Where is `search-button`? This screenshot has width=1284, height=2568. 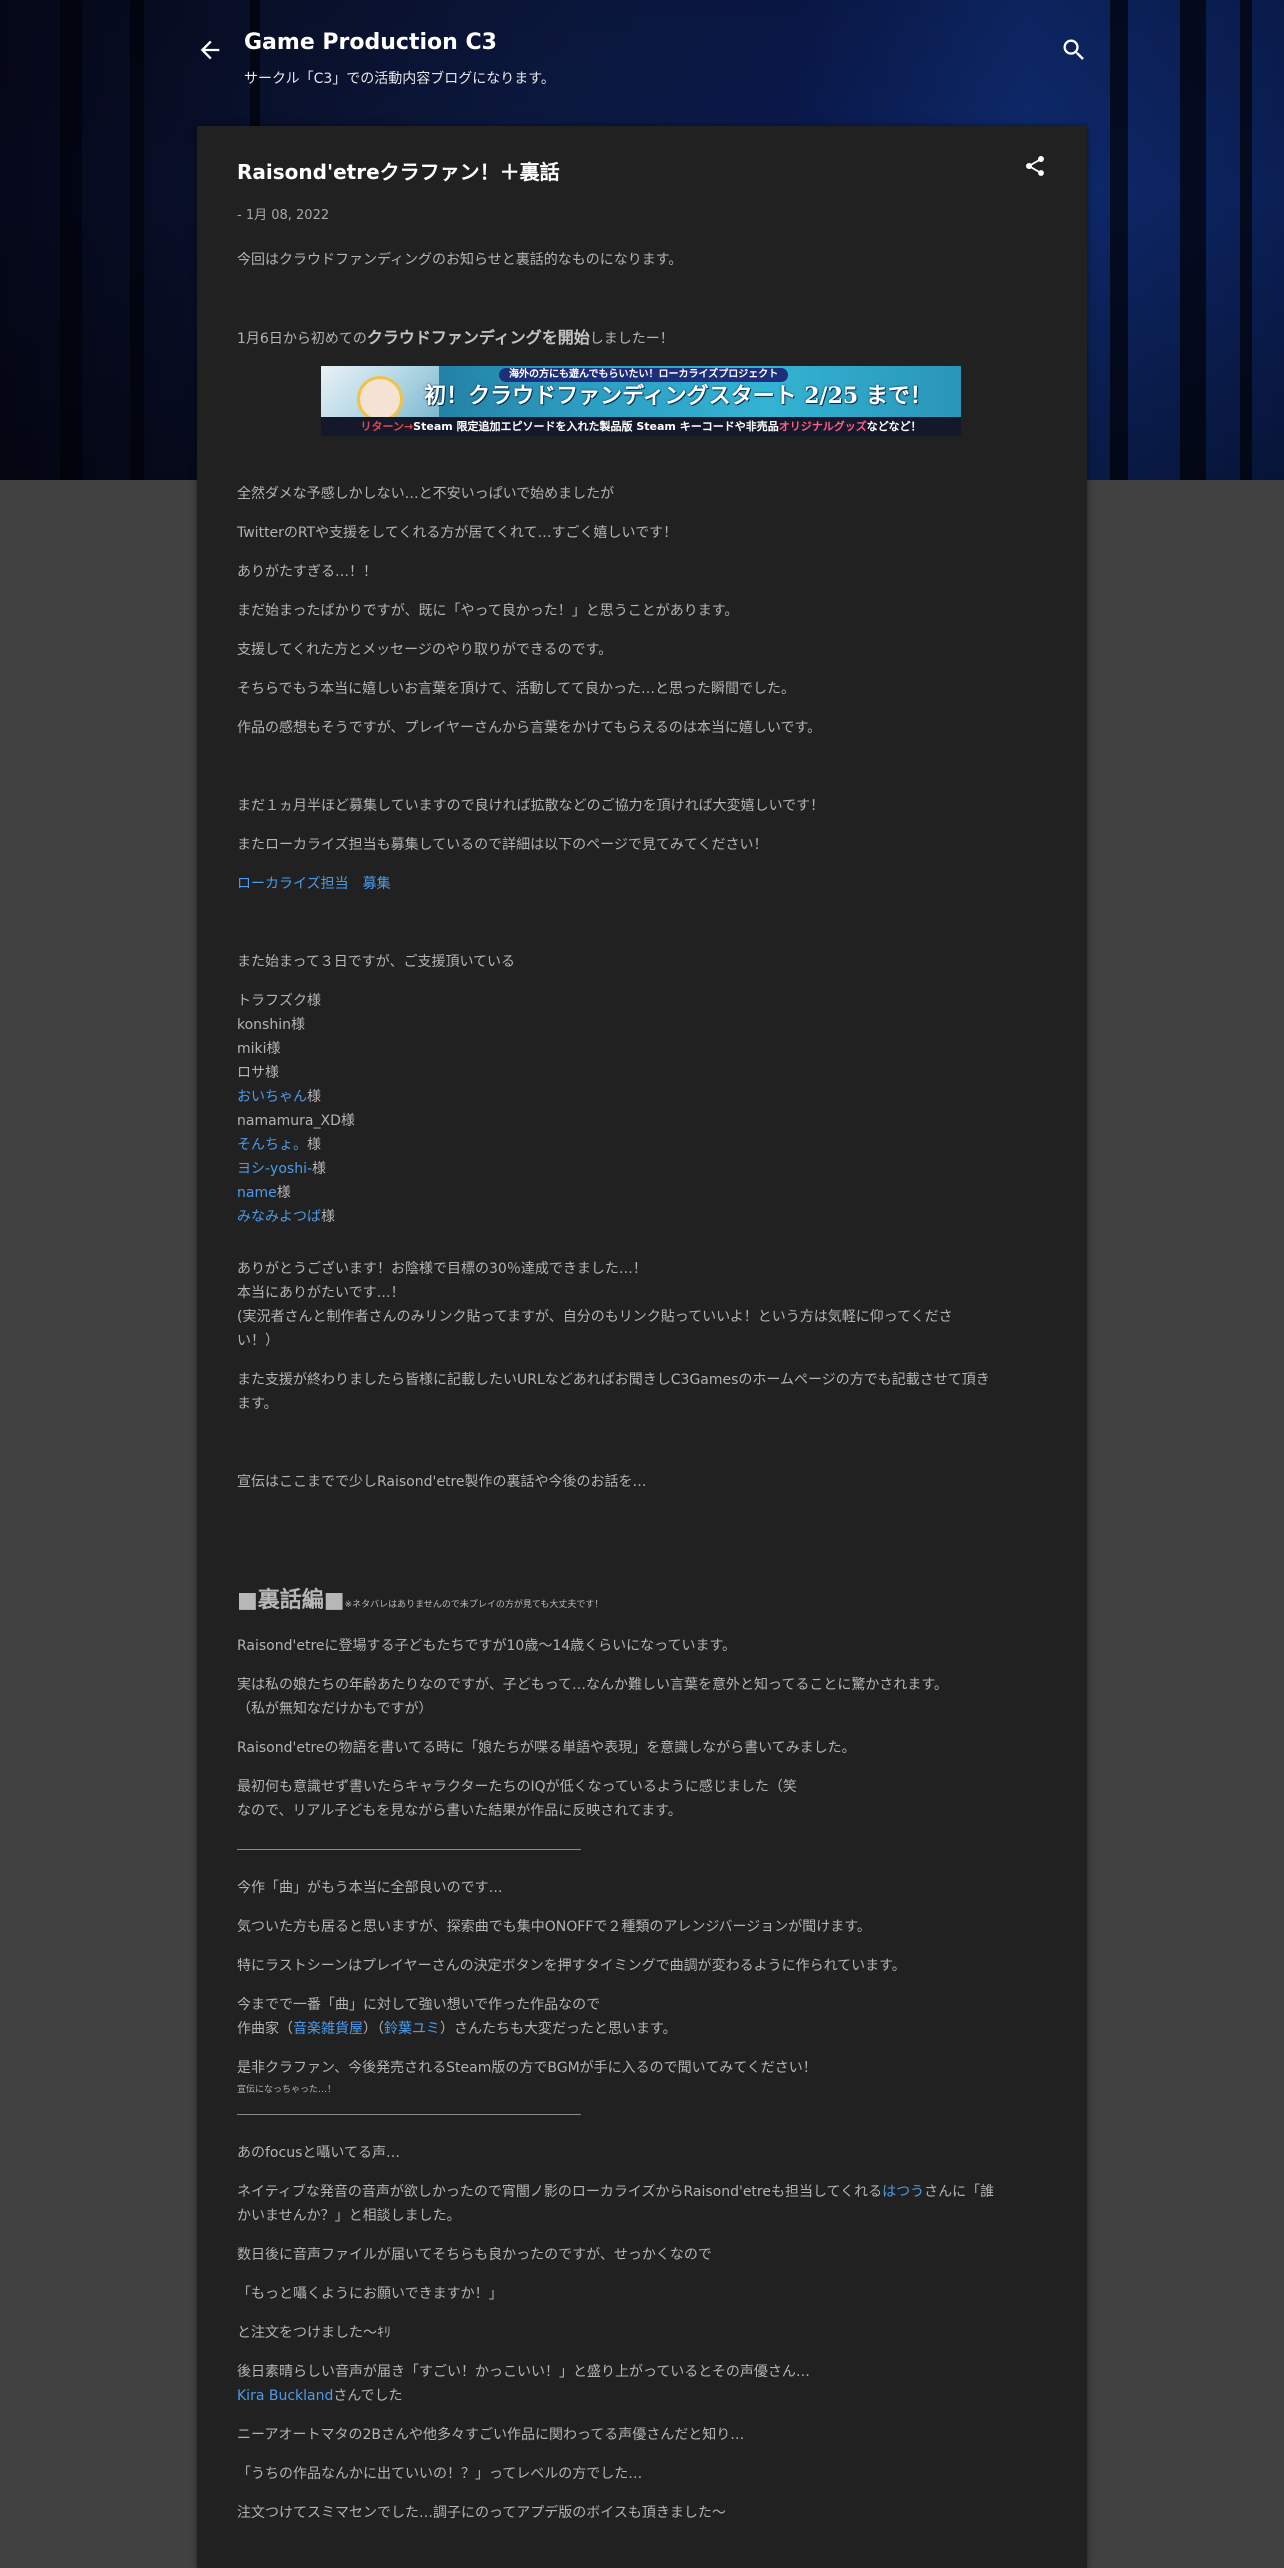 search-button is located at coordinates (1074, 50).